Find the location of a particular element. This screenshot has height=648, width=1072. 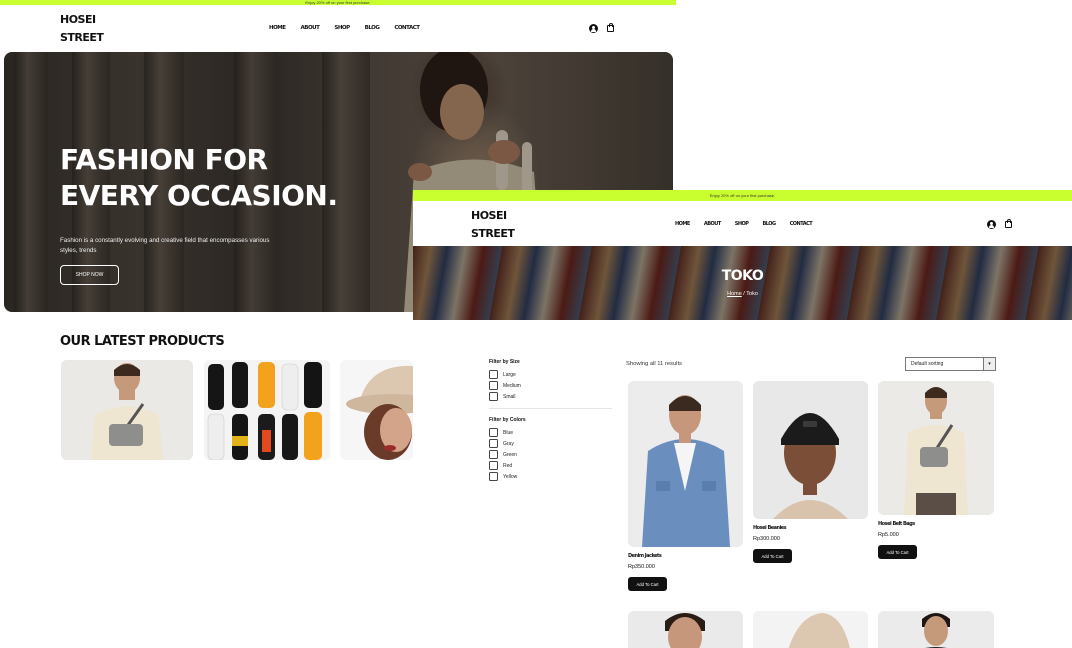

product-name: Hosei Beanies is located at coordinates (770, 528).